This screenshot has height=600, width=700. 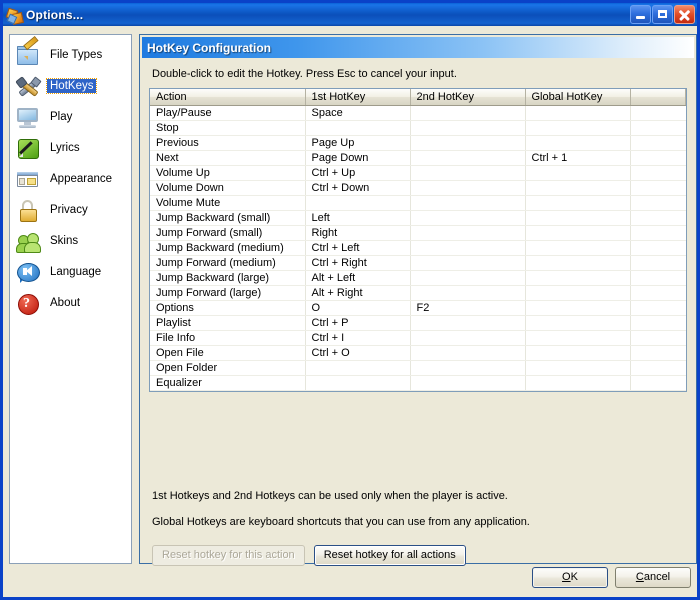 I want to click on sidebar-item-hotkeys: HotKeys, so click(x=70, y=85).